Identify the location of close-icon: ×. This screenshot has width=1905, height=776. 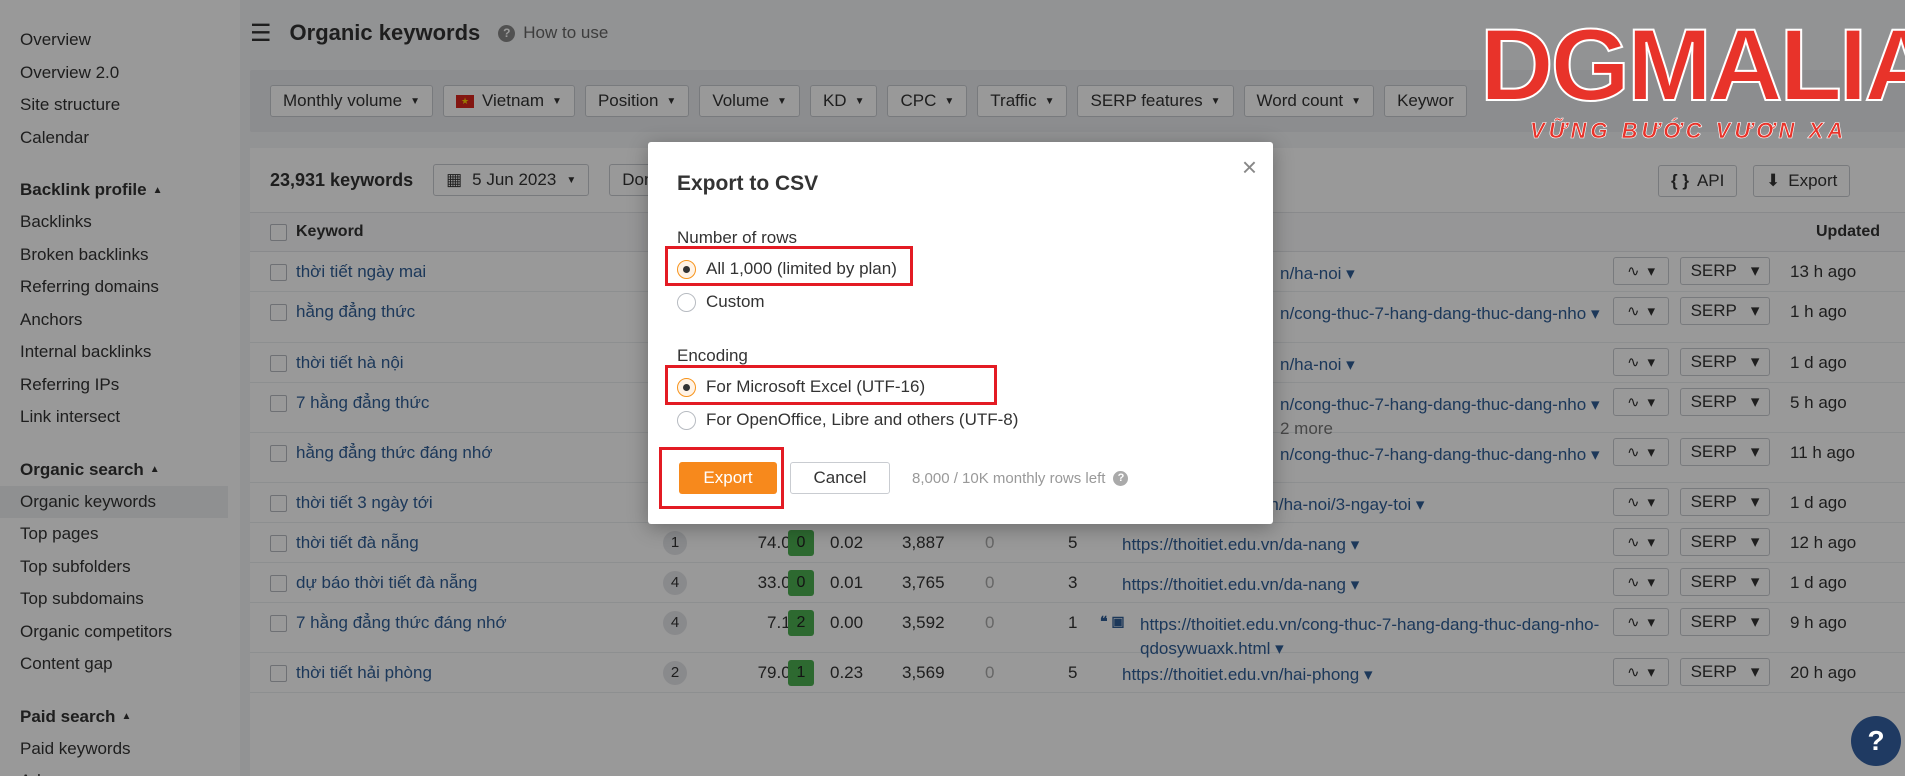
(1249, 167).